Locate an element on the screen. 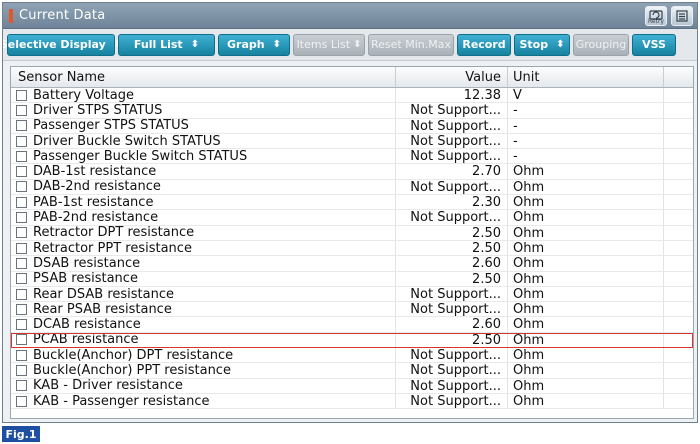  updown-icon: ⬍ is located at coordinates (276, 44).